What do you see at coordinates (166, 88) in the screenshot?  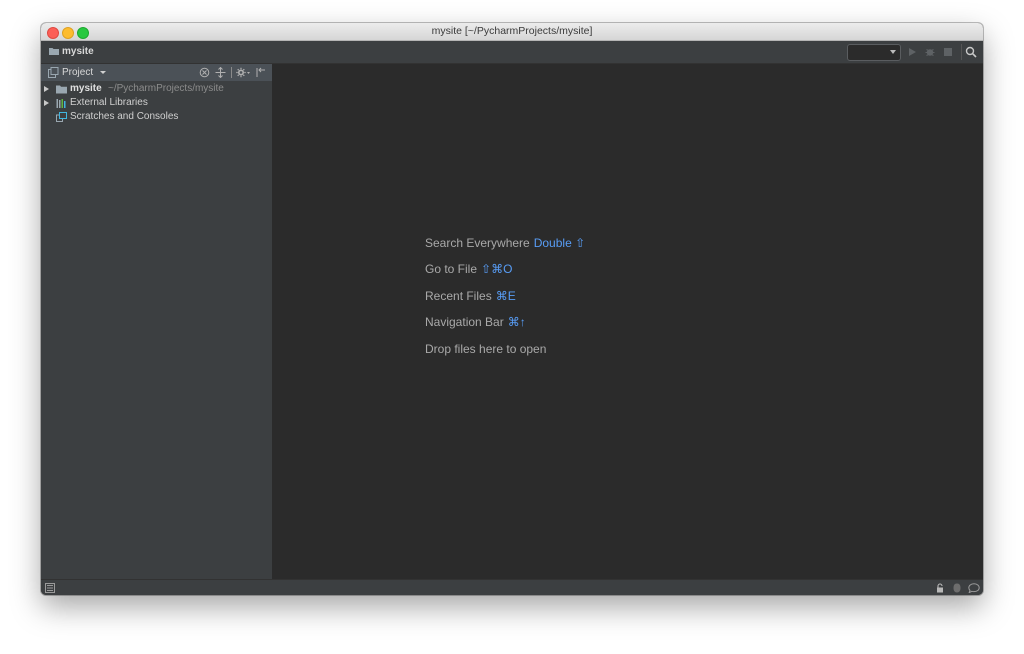 I see `tree-item-path: ~/PycharmProjects/mysite` at bounding box center [166, 88].